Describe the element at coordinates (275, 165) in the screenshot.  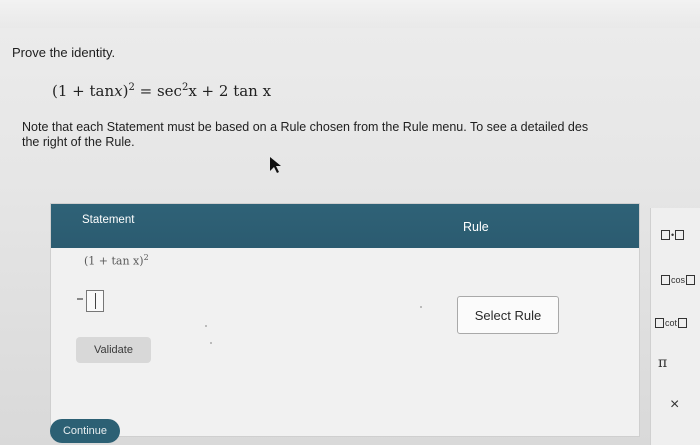
I see `mouse-cursor-icon` at that location.